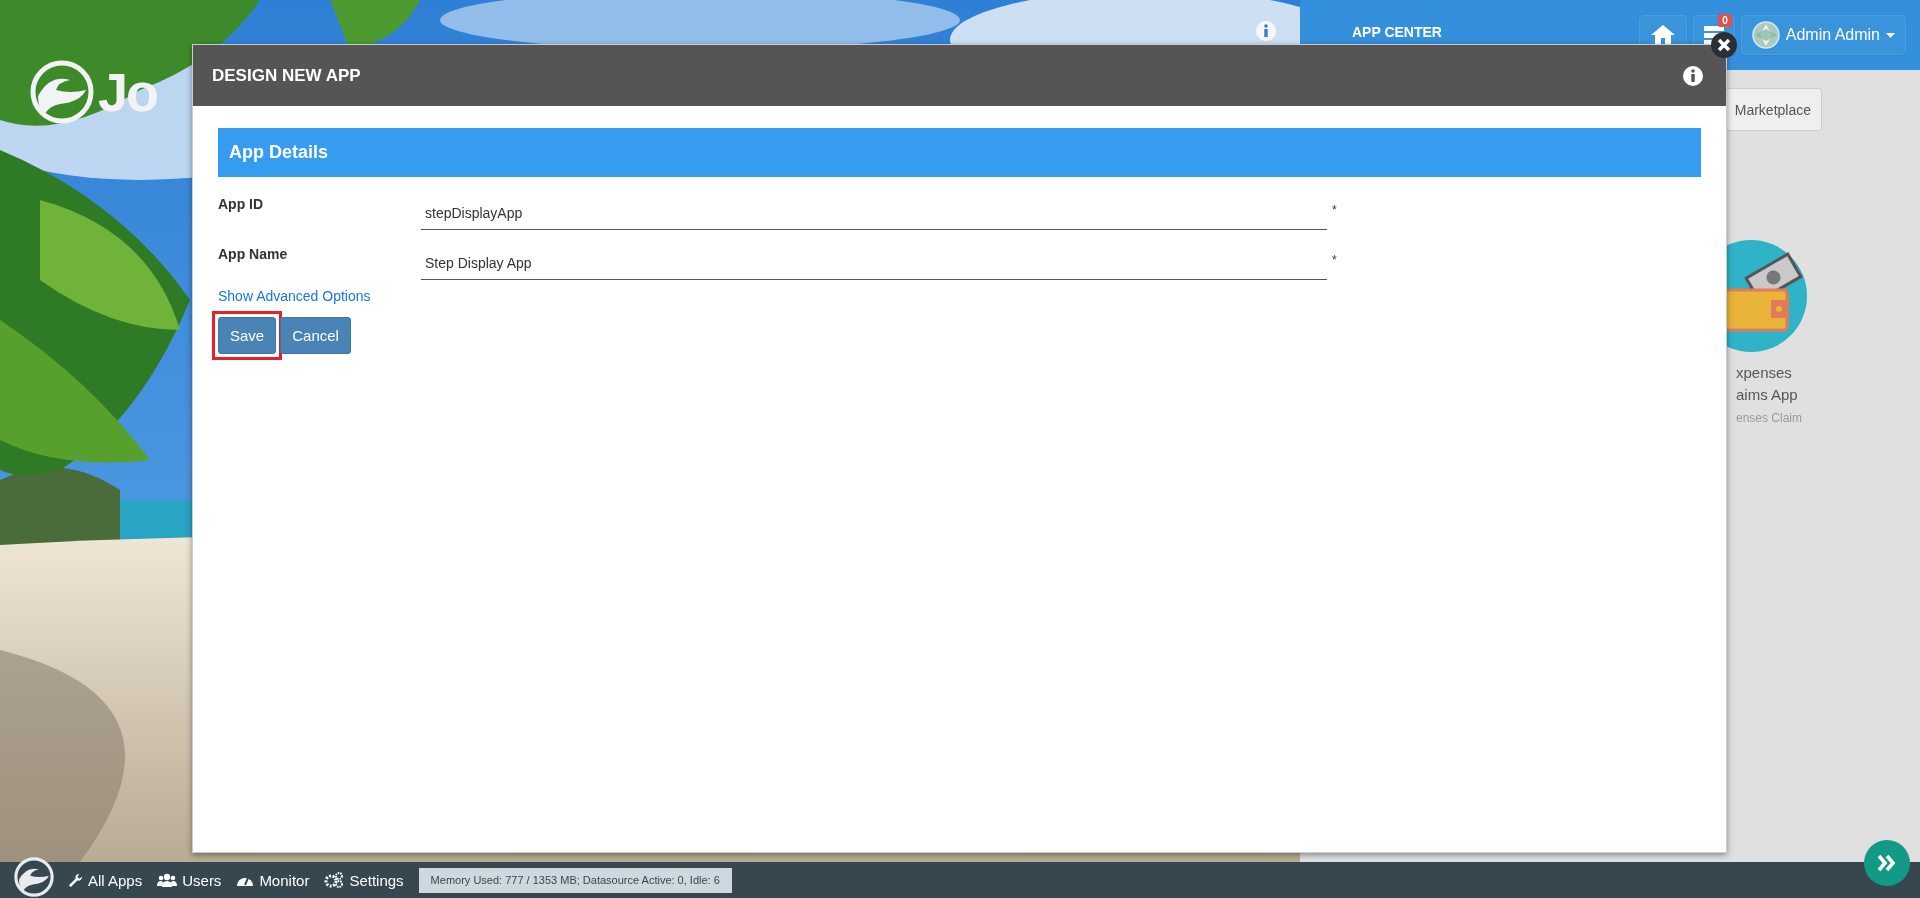  Describe the element at coordinates (241, 203) in the screenshot. I see `field-label: App ID` at that location.